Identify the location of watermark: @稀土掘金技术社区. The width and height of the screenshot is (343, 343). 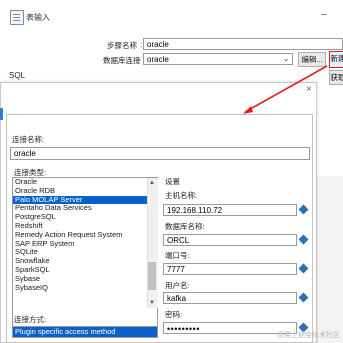
(308, 335).